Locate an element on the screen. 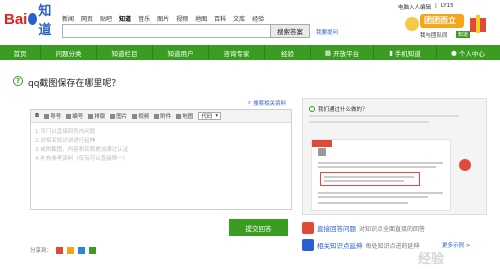 This screenshot has width=500, height=269. toolbar-ordered: 导号 is located at coordinates (52, 116).